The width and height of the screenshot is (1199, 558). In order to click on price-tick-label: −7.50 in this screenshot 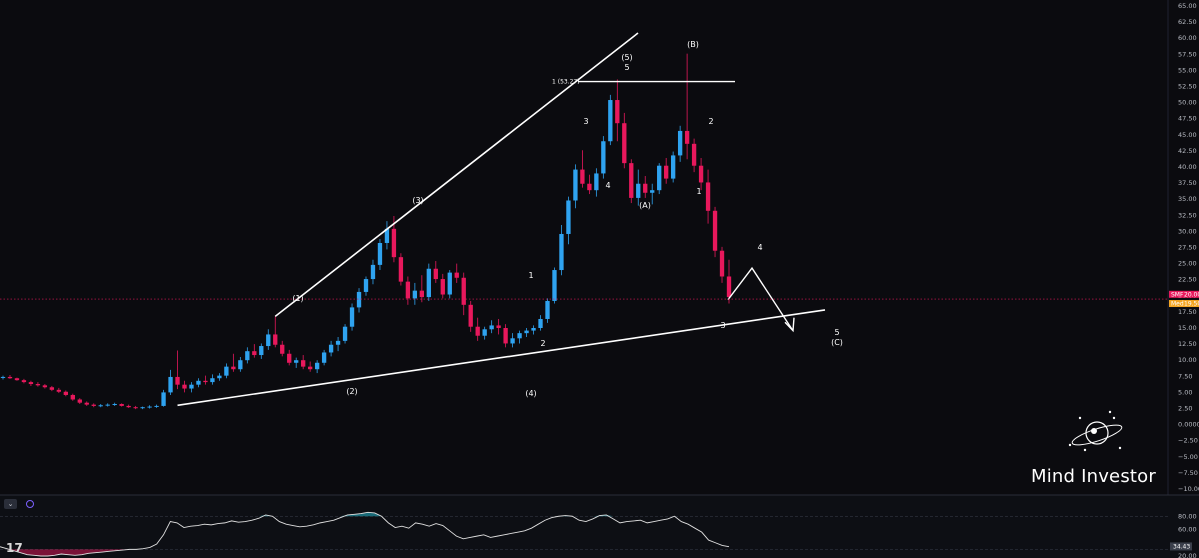, I will do `click(1188, 473)`.